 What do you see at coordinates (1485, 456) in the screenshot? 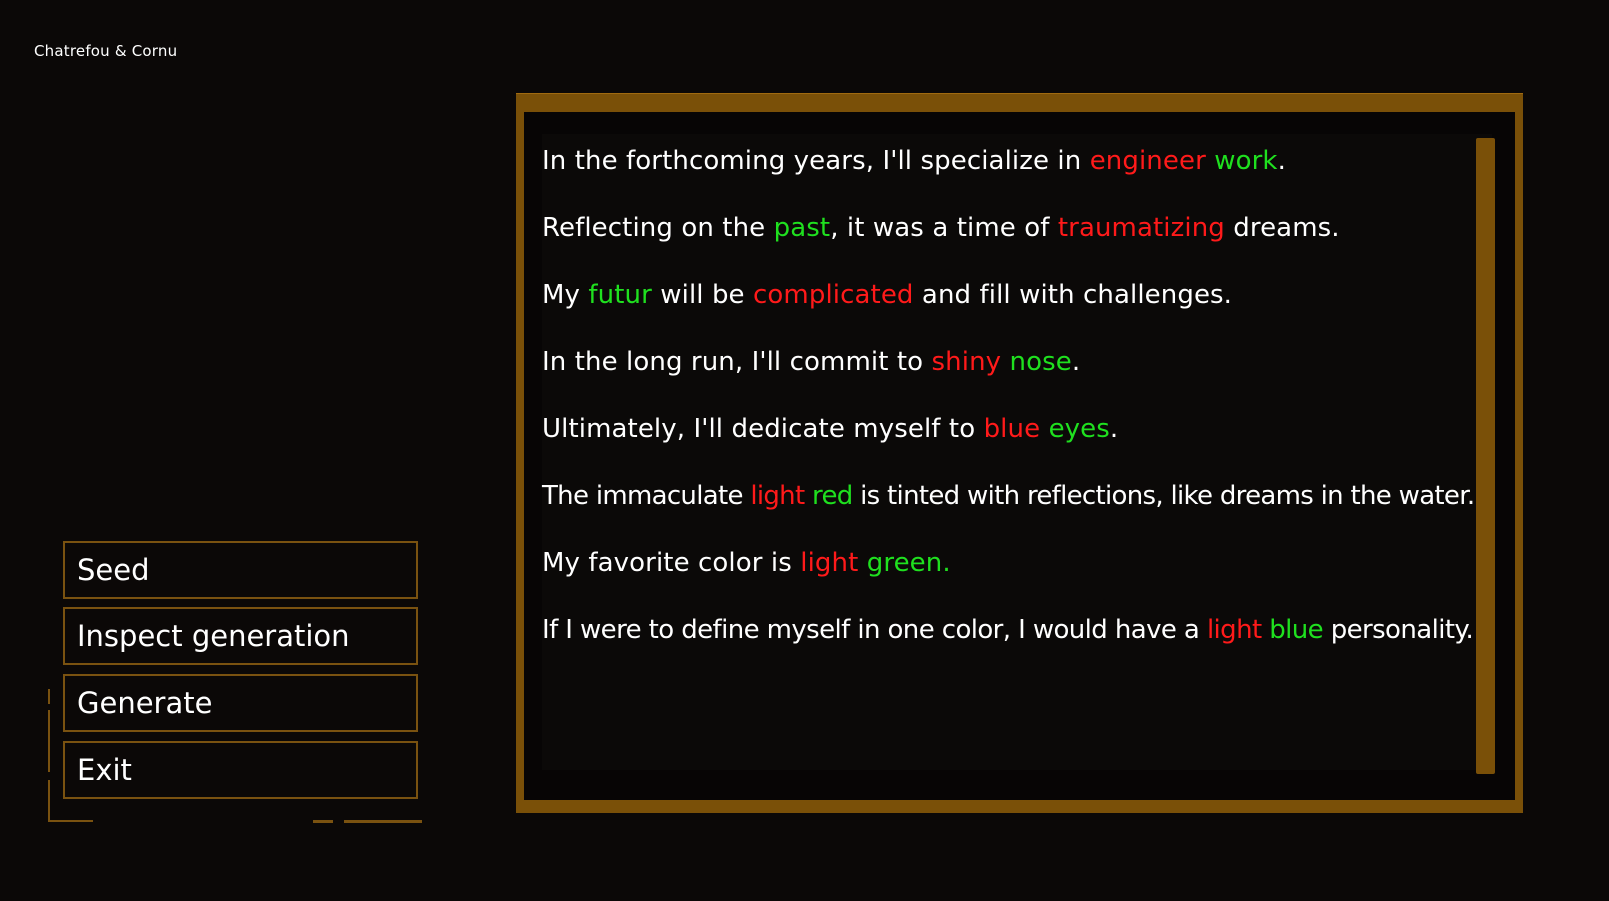
I see `scrollbar-thumb` at bounding box center [1485, 456].